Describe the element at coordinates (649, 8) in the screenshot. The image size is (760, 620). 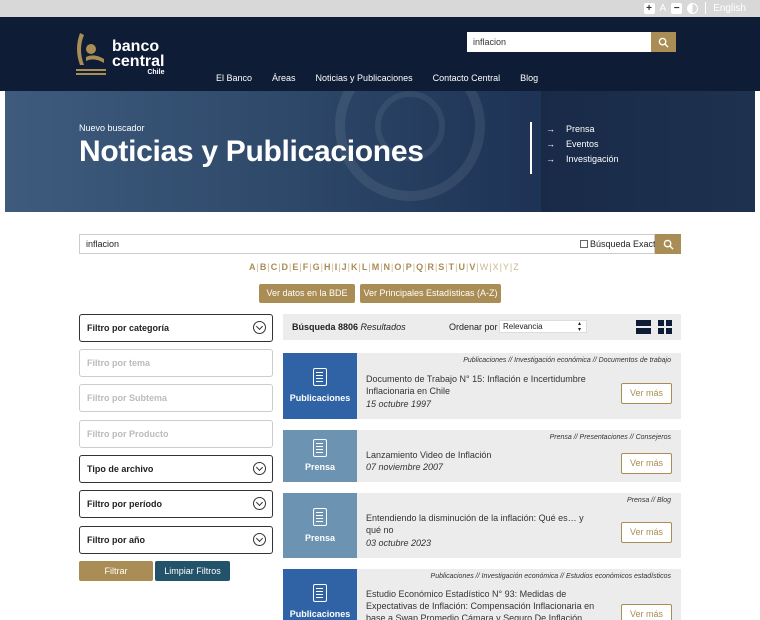
I see `font-increase-icon: +` at that location.